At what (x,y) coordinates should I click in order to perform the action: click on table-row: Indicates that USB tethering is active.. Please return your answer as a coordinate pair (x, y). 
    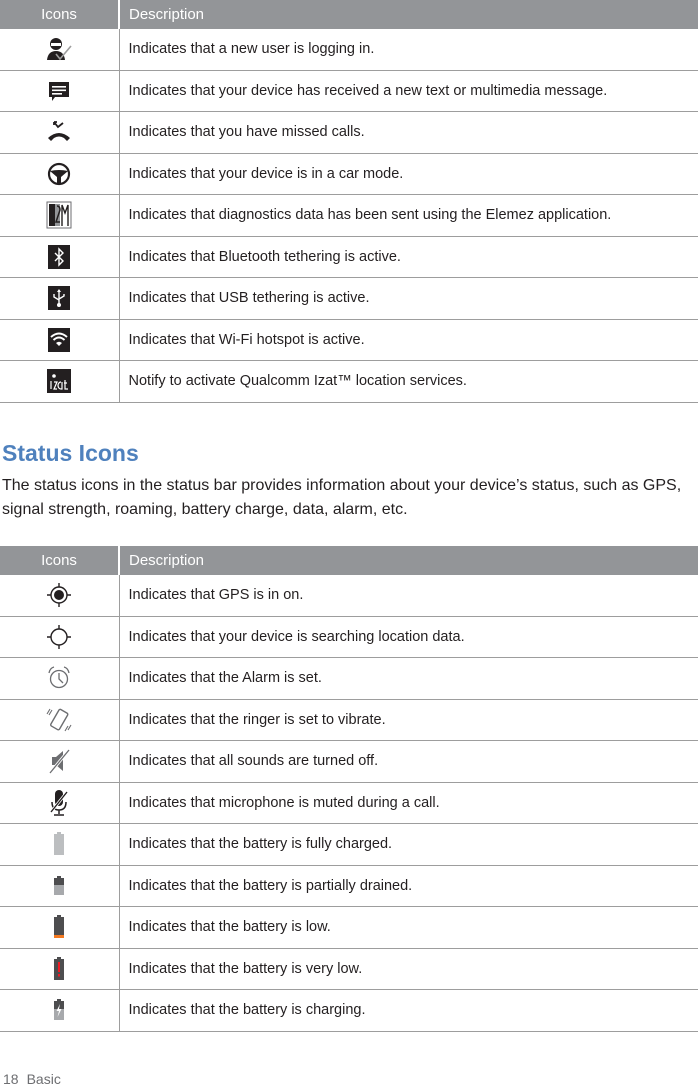
    Looking at the image, I should click on (349, 298).